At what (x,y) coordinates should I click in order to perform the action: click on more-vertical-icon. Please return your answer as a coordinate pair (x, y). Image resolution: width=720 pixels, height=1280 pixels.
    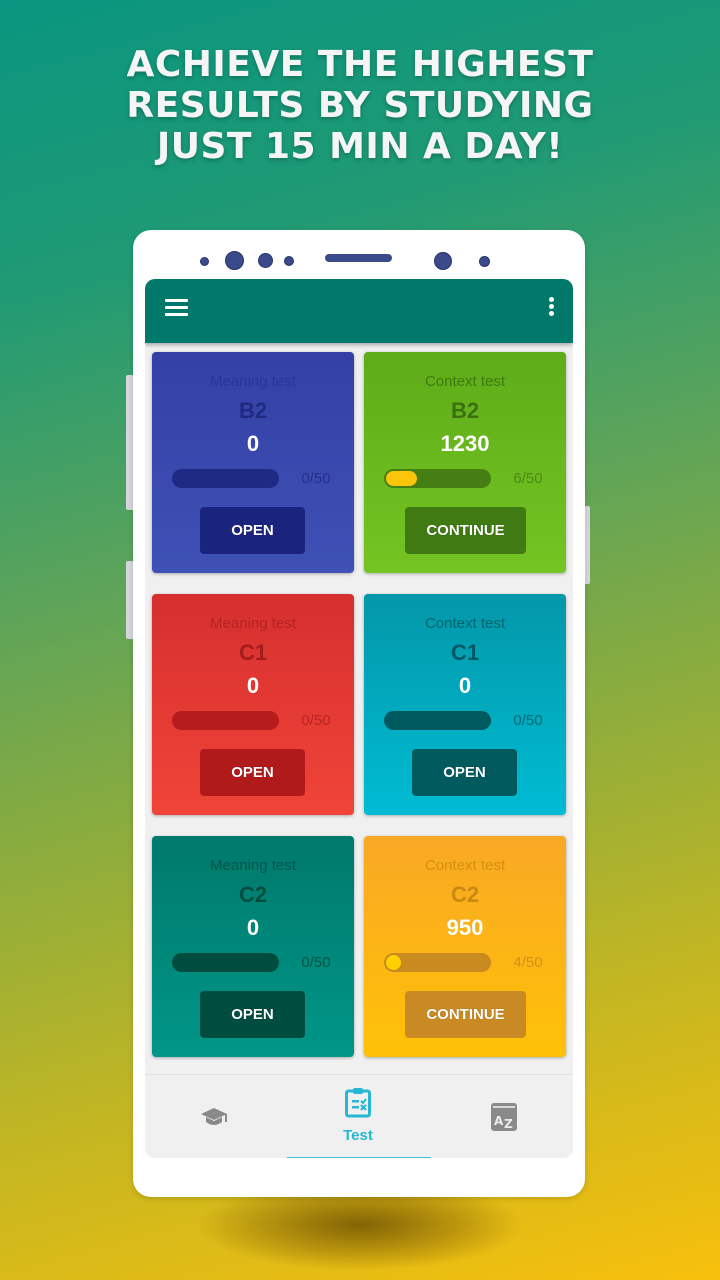
    Looking at the image, I should click on (551, 309).